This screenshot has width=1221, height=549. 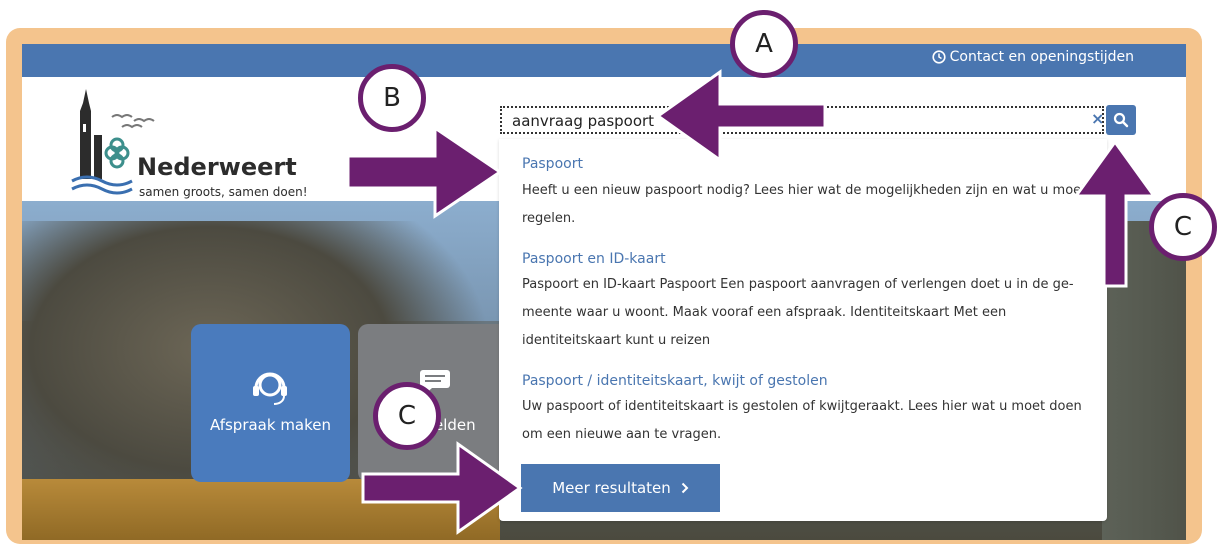 What do you see at coordinates (604, 60) in the screenshot?
I see `top-bar: Contact en openingstijden` at bounding box center [604, 60].